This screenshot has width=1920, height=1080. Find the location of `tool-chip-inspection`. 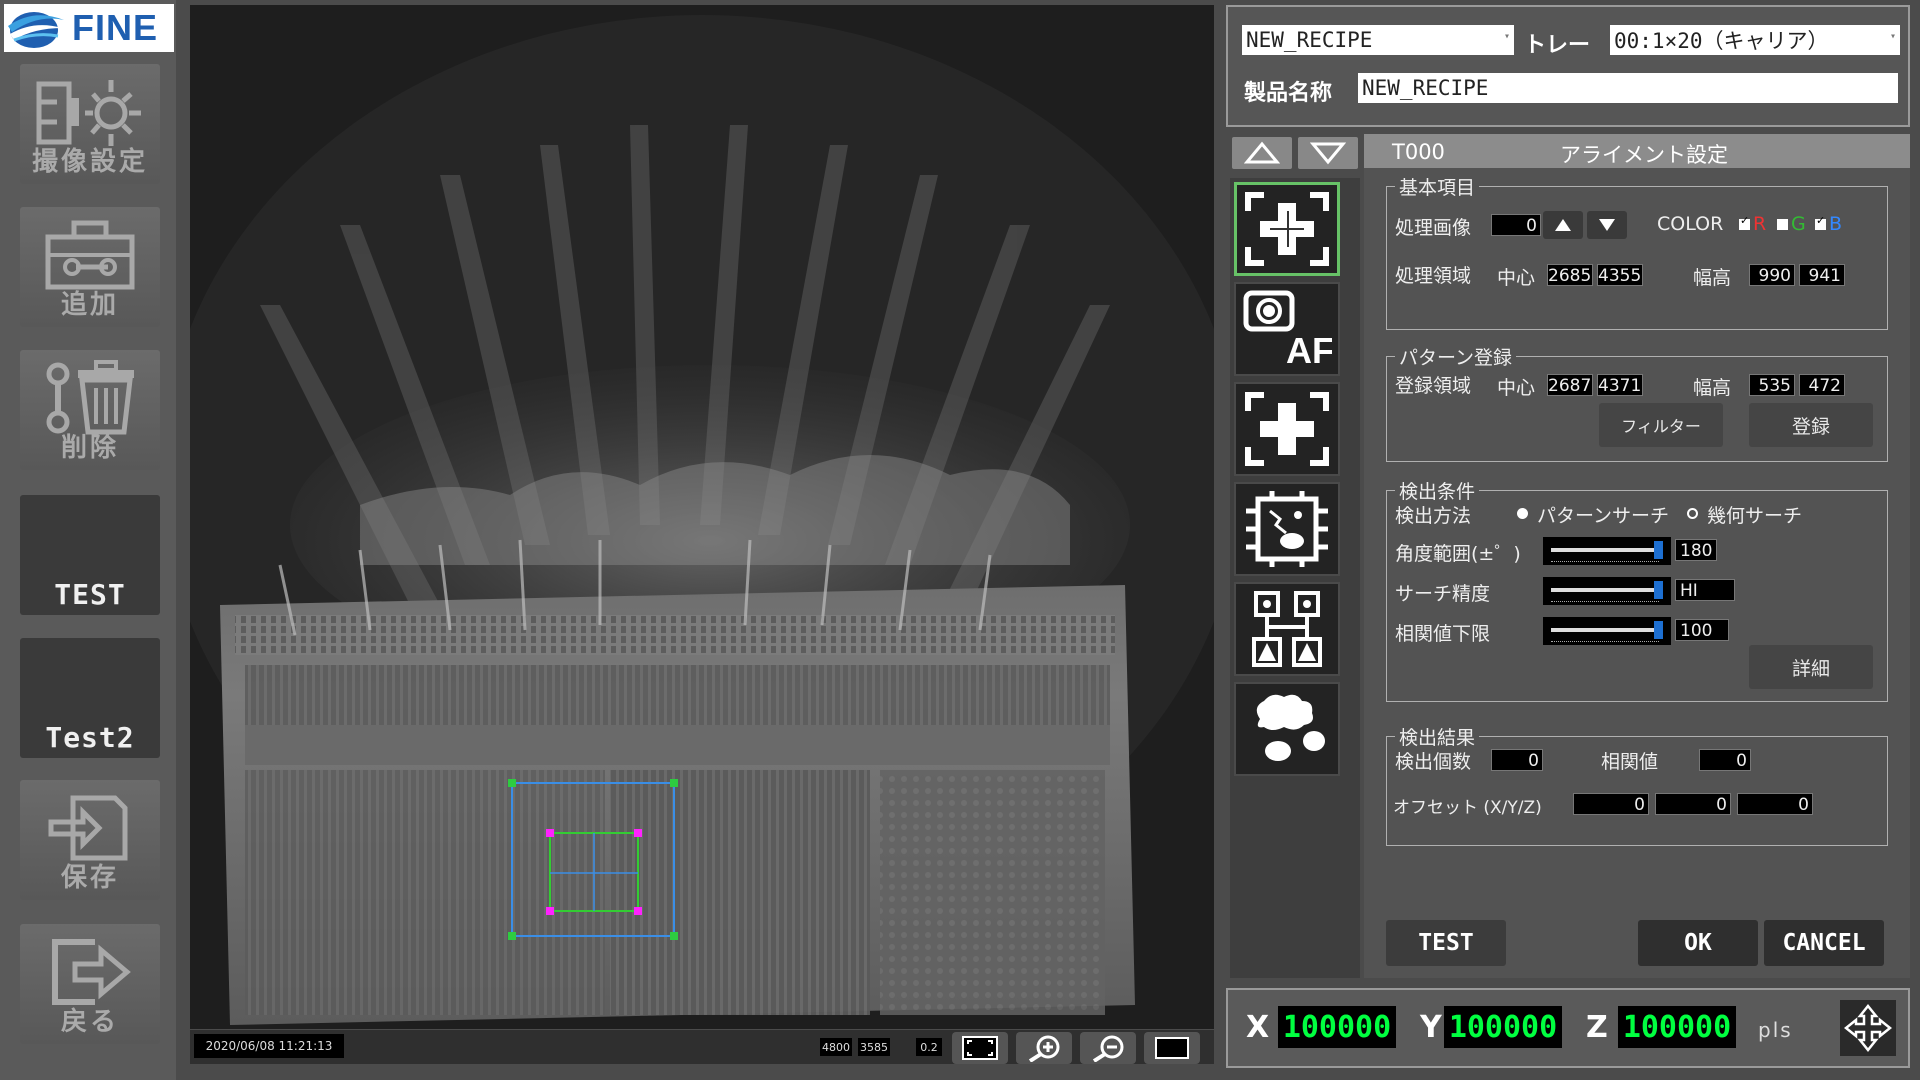

tool-chip-inspection is located at coordinates (1287, 529).